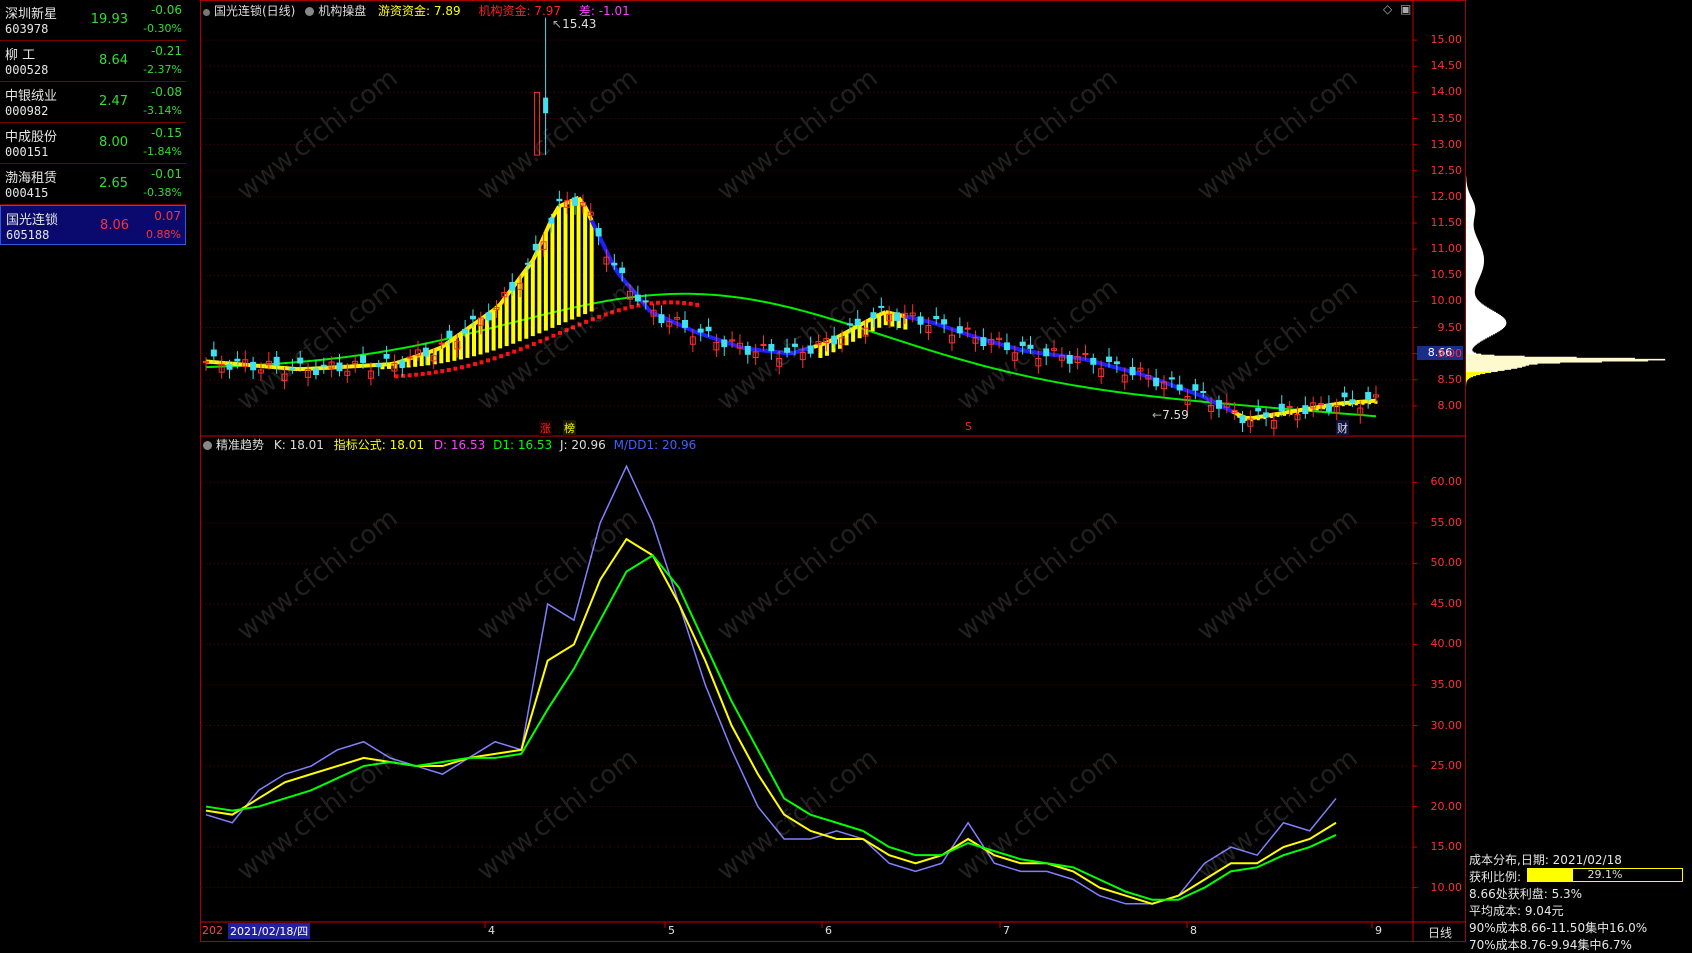 The image size is (1692, 953). I want to click on watchlist-price: 2.47, so click(106, 101).